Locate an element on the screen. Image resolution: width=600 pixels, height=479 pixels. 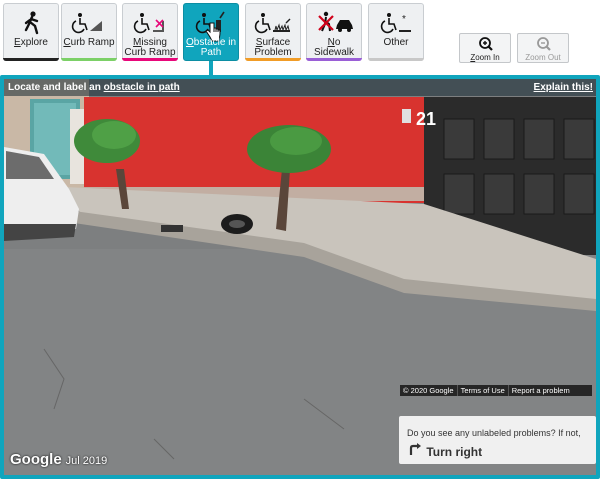
other-icon: * is located at coordinates (395, 23).